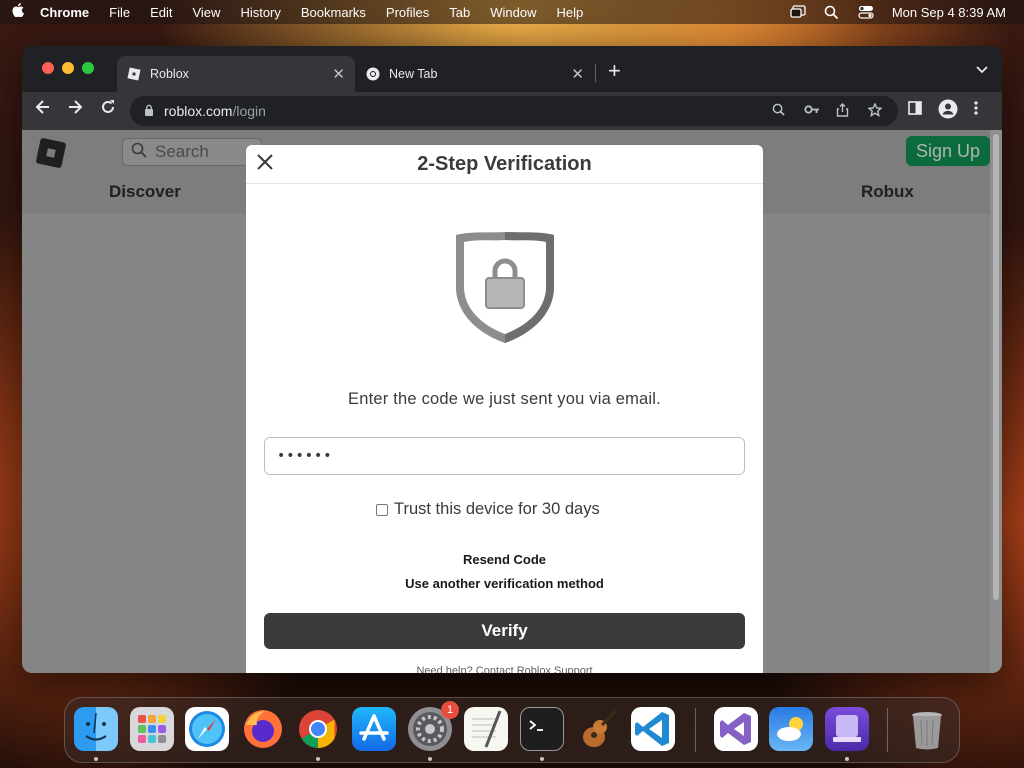 The width and height of the screenshot is (1024, 768). What do you see at coordinates (847, 729) in the screenshot?
I see `simulator-icon` at bounding box center [847, 729].